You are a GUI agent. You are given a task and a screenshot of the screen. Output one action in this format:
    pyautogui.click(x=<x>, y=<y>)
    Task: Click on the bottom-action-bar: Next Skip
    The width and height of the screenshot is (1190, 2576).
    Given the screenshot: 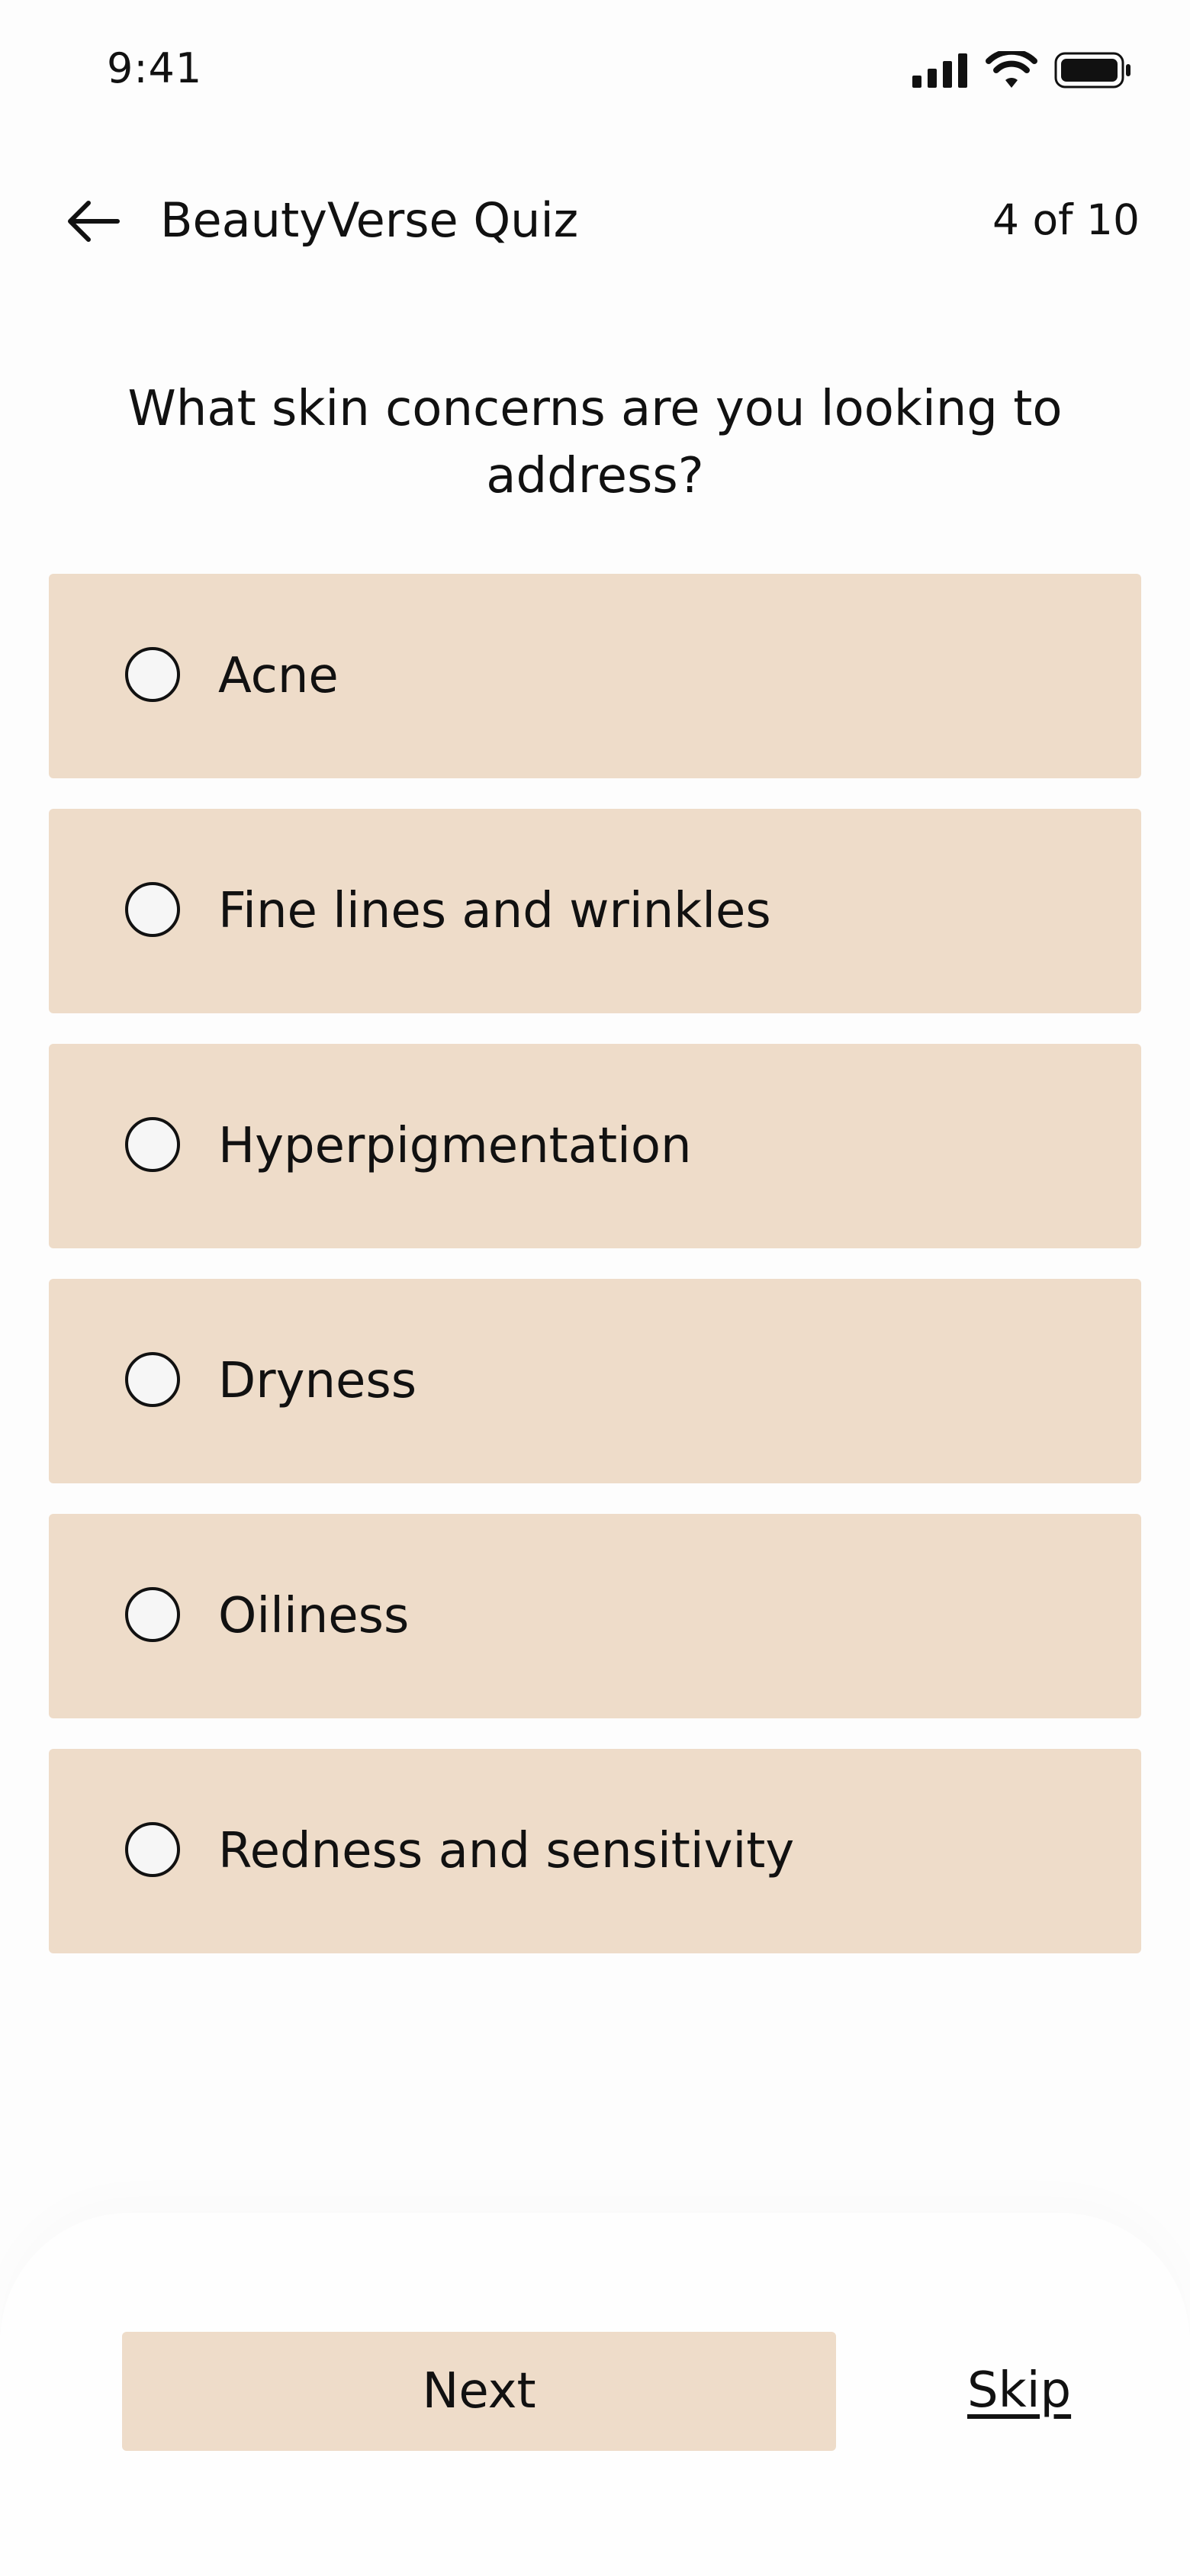 What is the action you would take?
    pyautogui.click(x=595, y=2394)
    